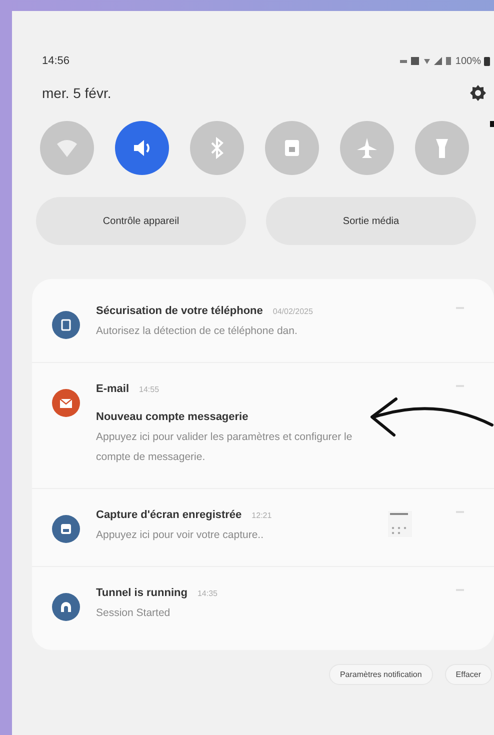  Describe the element at coordinates (380, 674) in the screenshot. I see `footer-button: Paramètres notification` at that location.